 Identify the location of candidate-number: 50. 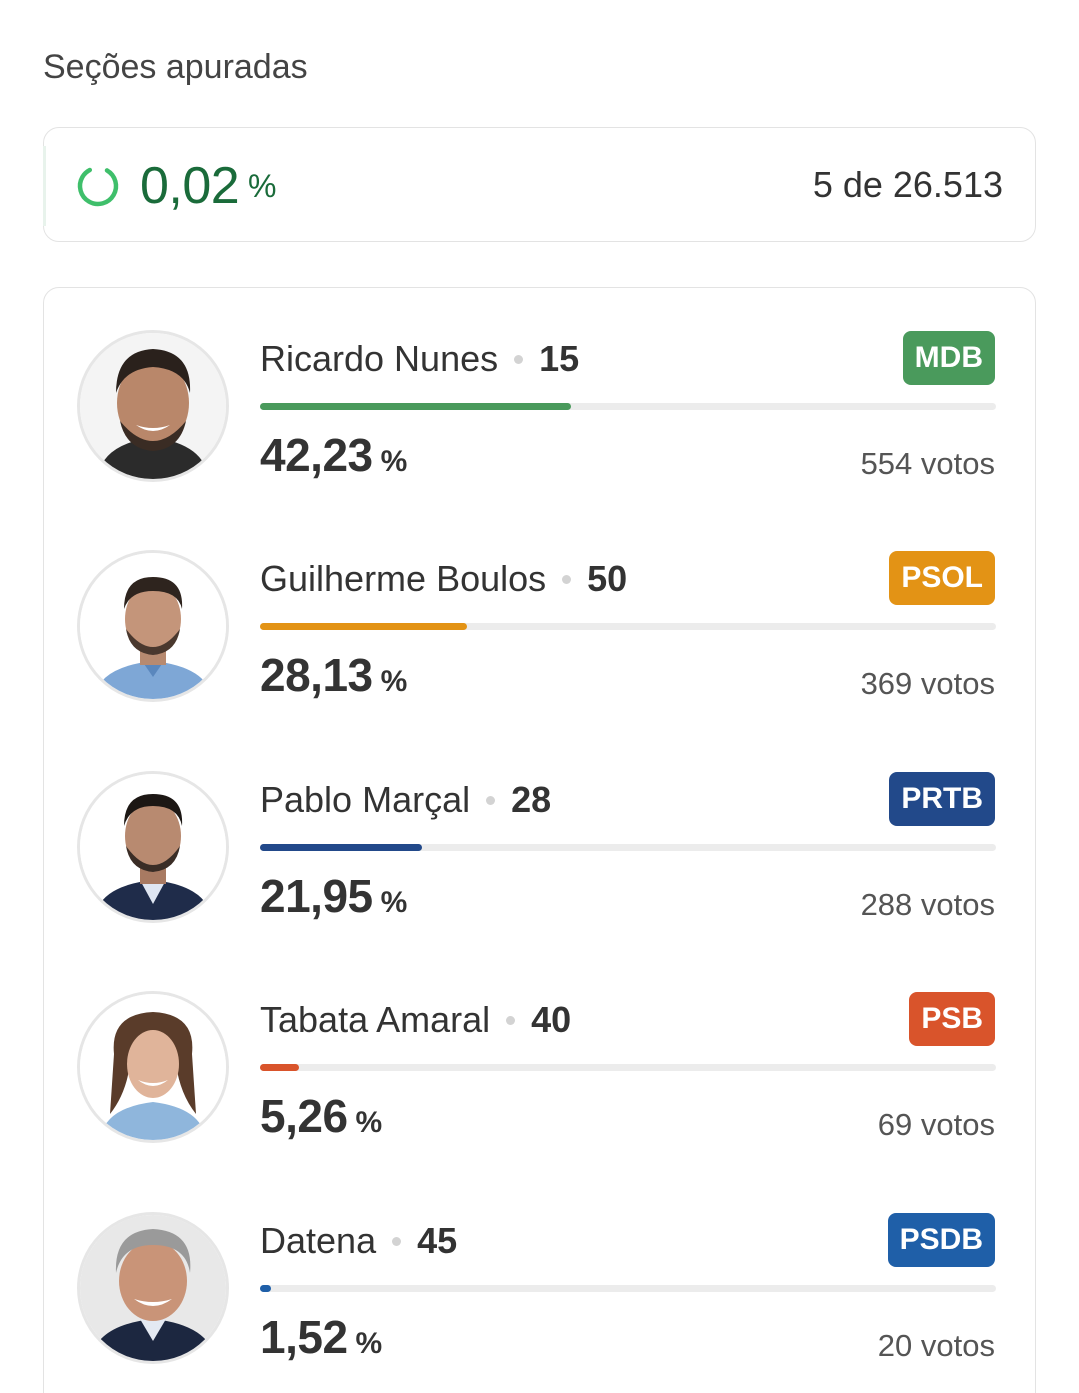
(607, 578).